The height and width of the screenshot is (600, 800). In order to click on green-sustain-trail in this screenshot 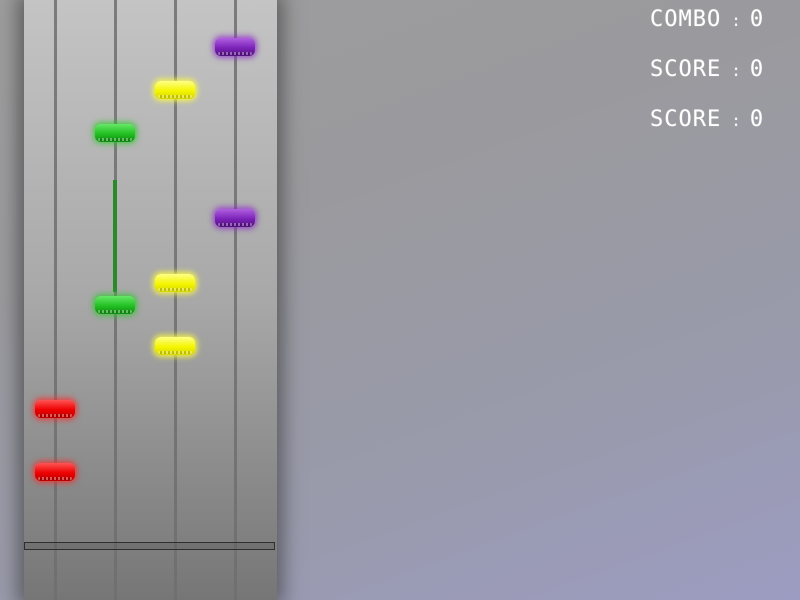, I will do `click(115, 236)`.